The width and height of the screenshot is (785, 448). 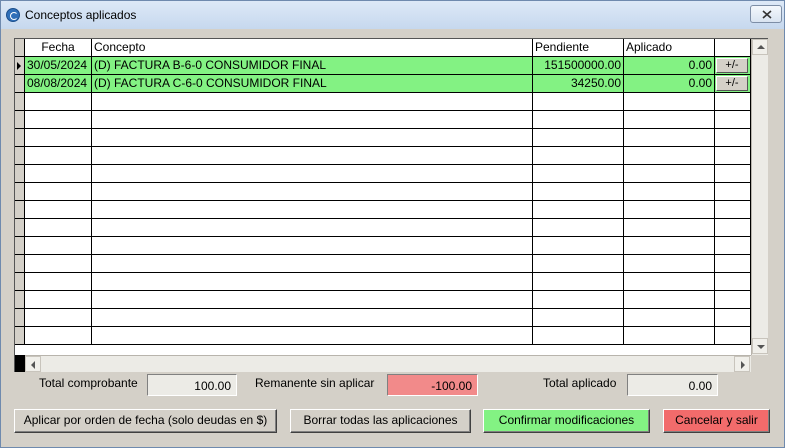 I want to click on horizontal-scrollbar, so click(x=388, y=363).